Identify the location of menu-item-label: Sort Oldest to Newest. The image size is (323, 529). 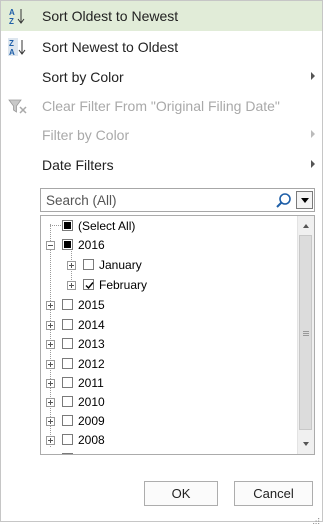
(110, 16).